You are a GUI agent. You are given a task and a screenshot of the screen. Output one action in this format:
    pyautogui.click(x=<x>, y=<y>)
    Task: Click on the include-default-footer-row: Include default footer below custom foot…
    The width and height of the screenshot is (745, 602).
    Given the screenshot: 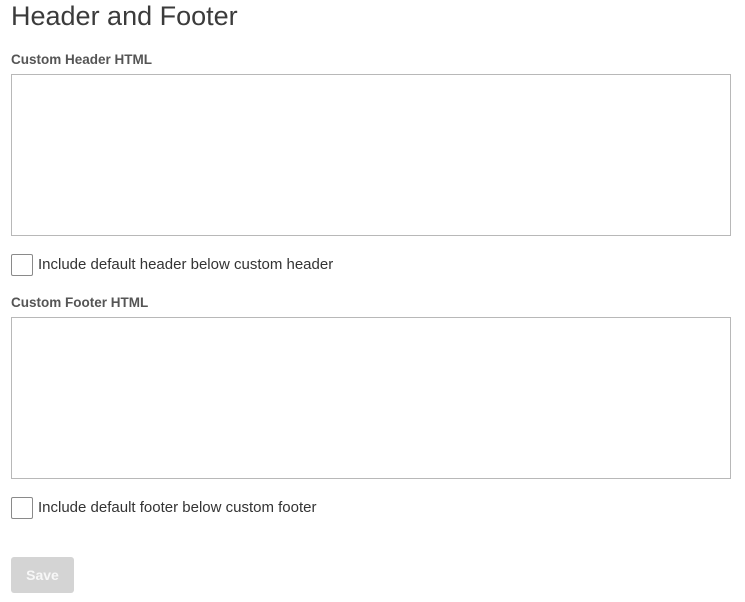 What is the action you would take?
    pyautogui.click(x=164, y=508)
    